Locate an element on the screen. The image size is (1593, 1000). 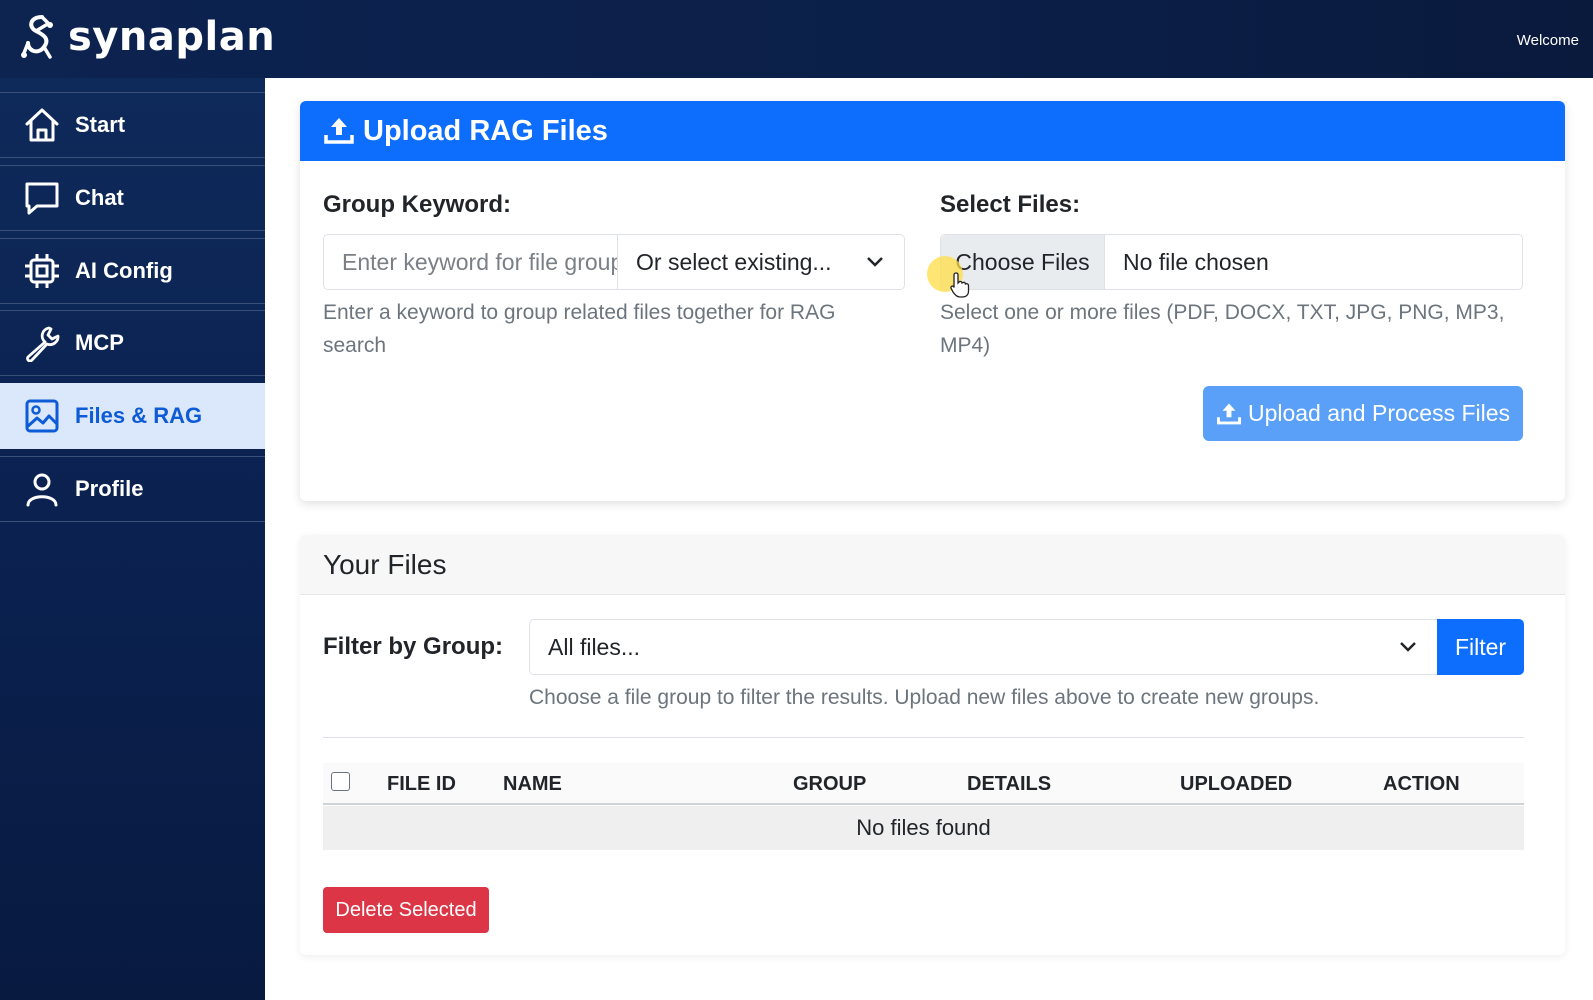
group-keyword-label: Group Keyword: is located at coordinates (417, 204).